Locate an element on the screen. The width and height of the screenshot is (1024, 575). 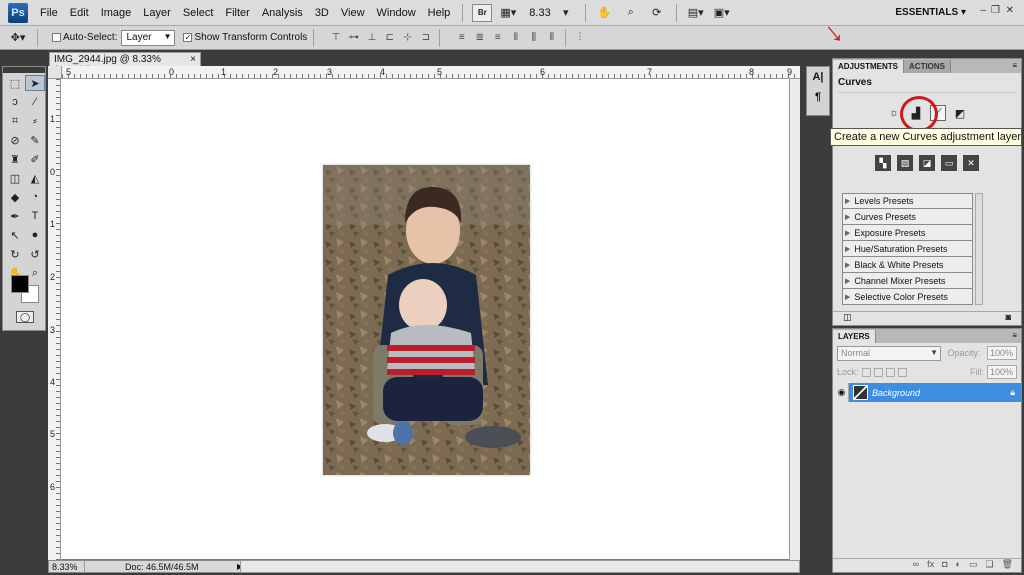
preset-item: ▶ Hue/Saturation Presets is located at coordinates (907, 249).